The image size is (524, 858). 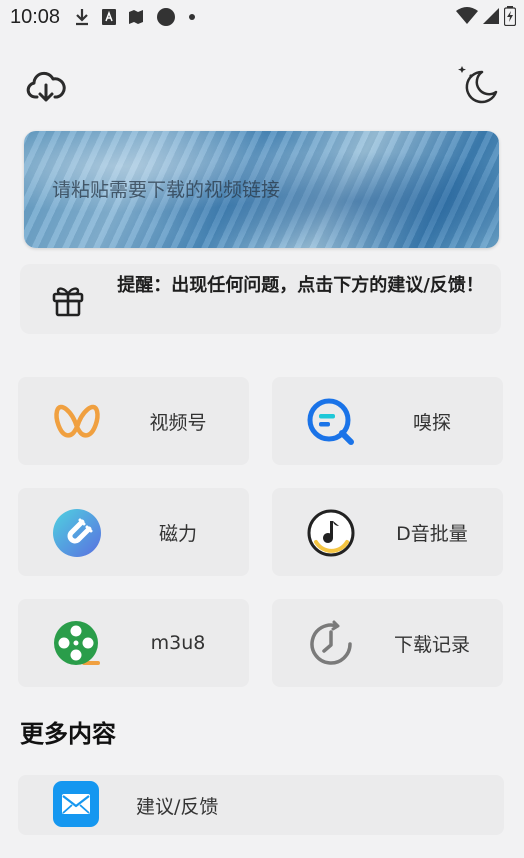 What do you see at coordinates (77, 643) in the screenshot?
I see `film-reel-icon` at bounding box center [77, 643].